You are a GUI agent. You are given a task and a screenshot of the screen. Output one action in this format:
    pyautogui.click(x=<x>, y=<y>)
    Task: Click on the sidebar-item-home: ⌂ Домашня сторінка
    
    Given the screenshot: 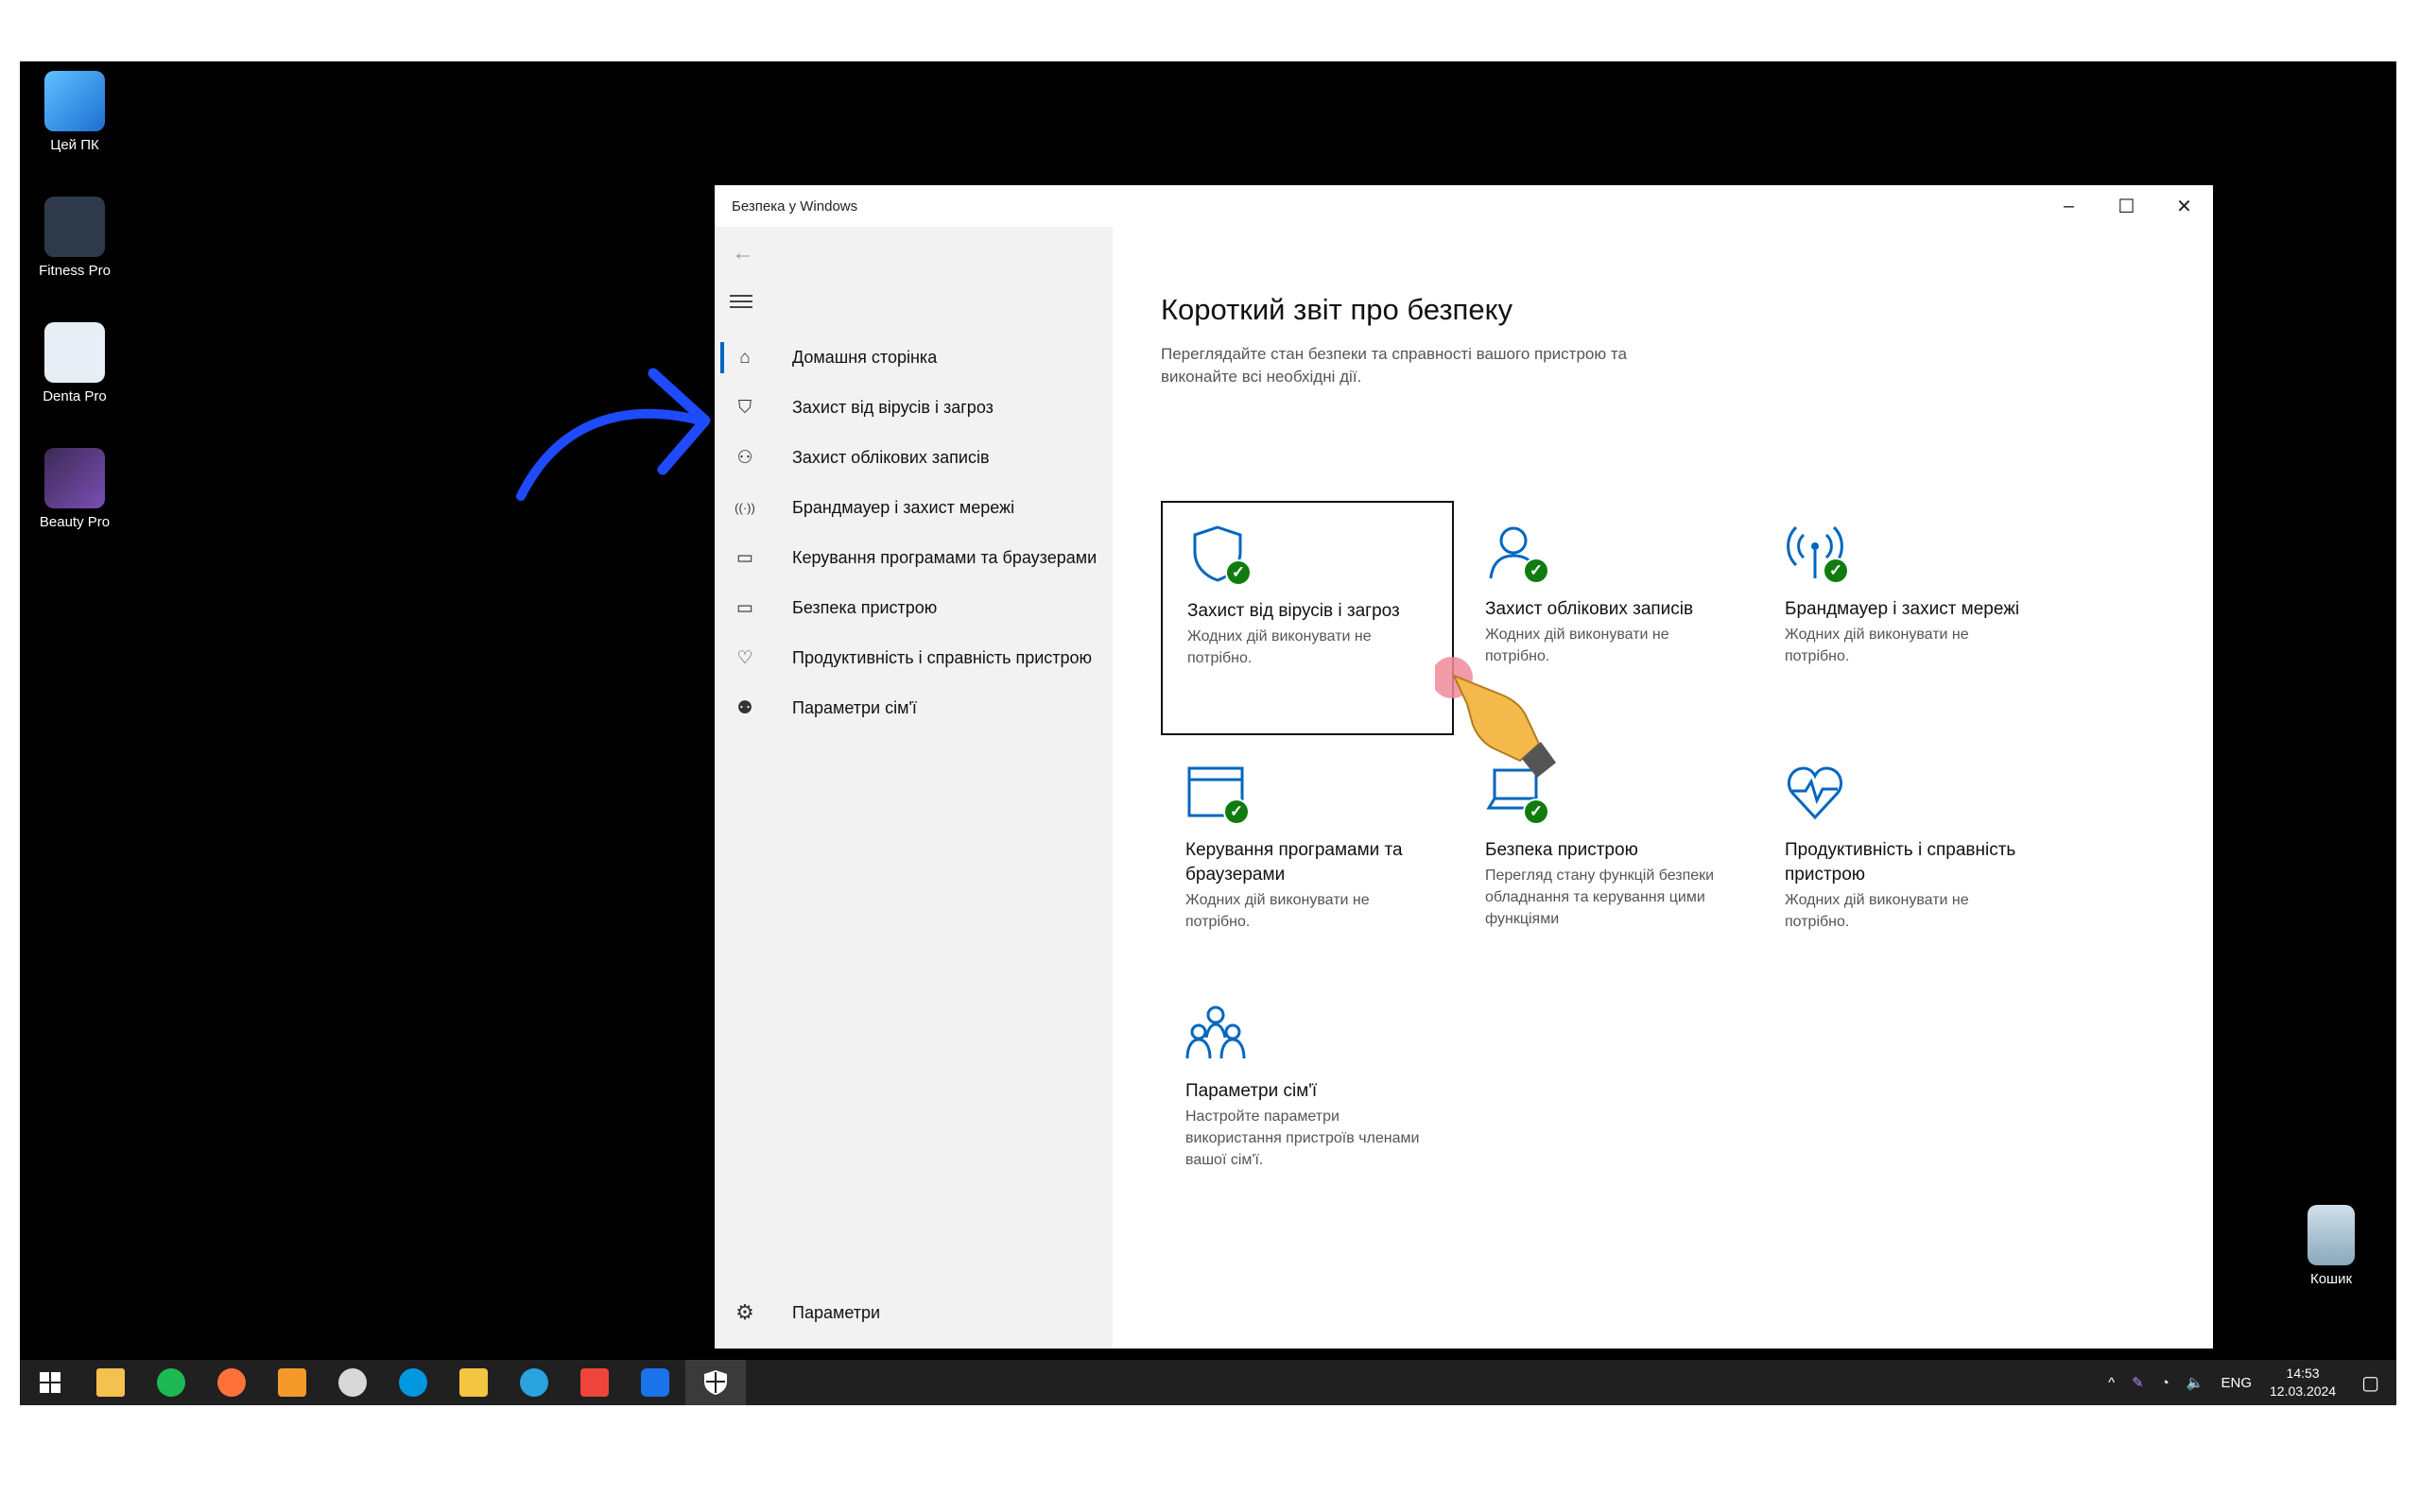 What is the action you would take?
    pyautogui.click(x=914, y=358)
    